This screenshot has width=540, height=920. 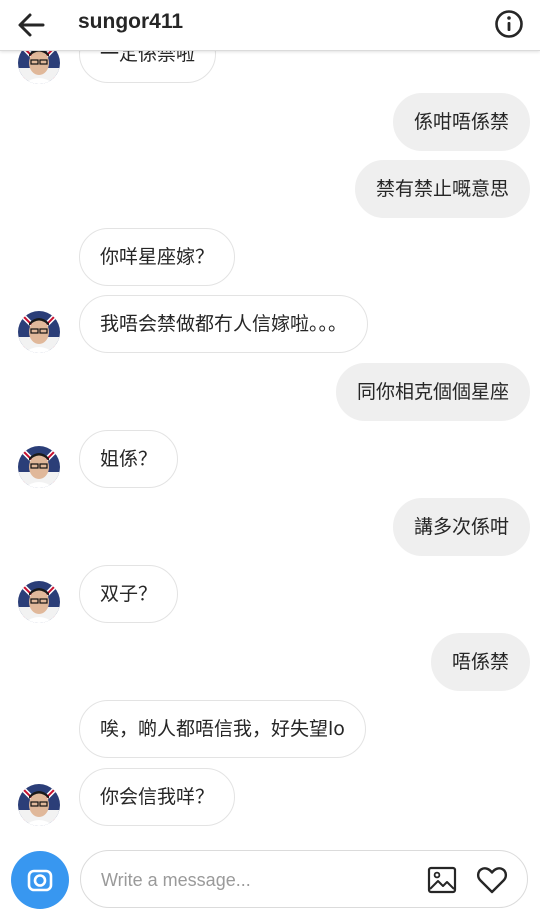 What do you see at coordinates (261, 880) in the screenshot?
I see `message-input` at bounding box center [261, 880].